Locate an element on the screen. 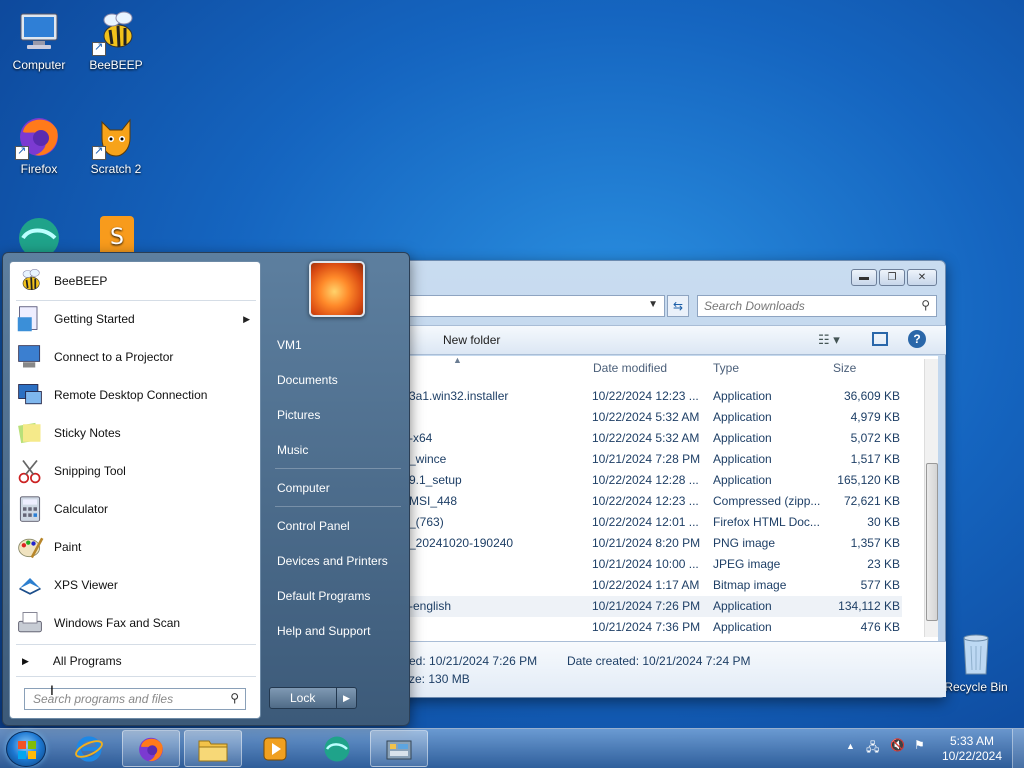  detail-date-modified: ed: 10/21/2024 7:26 PM is located at coordinates (473, 661).